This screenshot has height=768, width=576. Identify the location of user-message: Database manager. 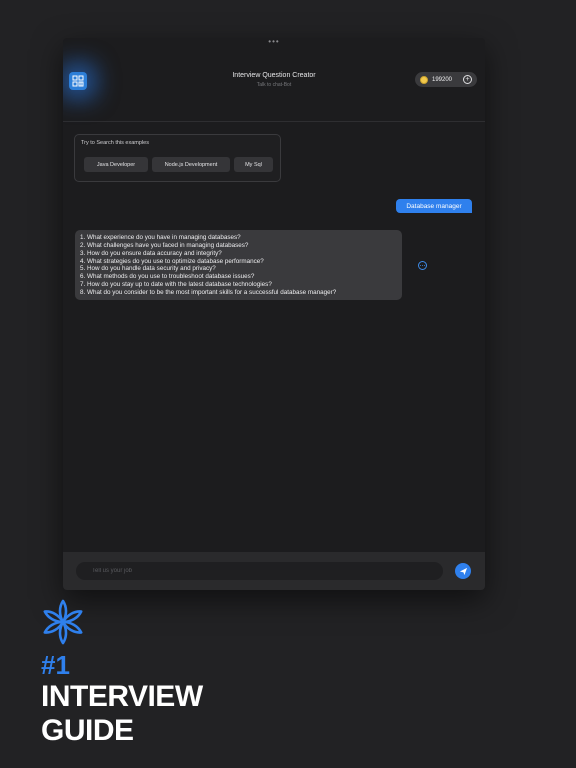
(434, 206).